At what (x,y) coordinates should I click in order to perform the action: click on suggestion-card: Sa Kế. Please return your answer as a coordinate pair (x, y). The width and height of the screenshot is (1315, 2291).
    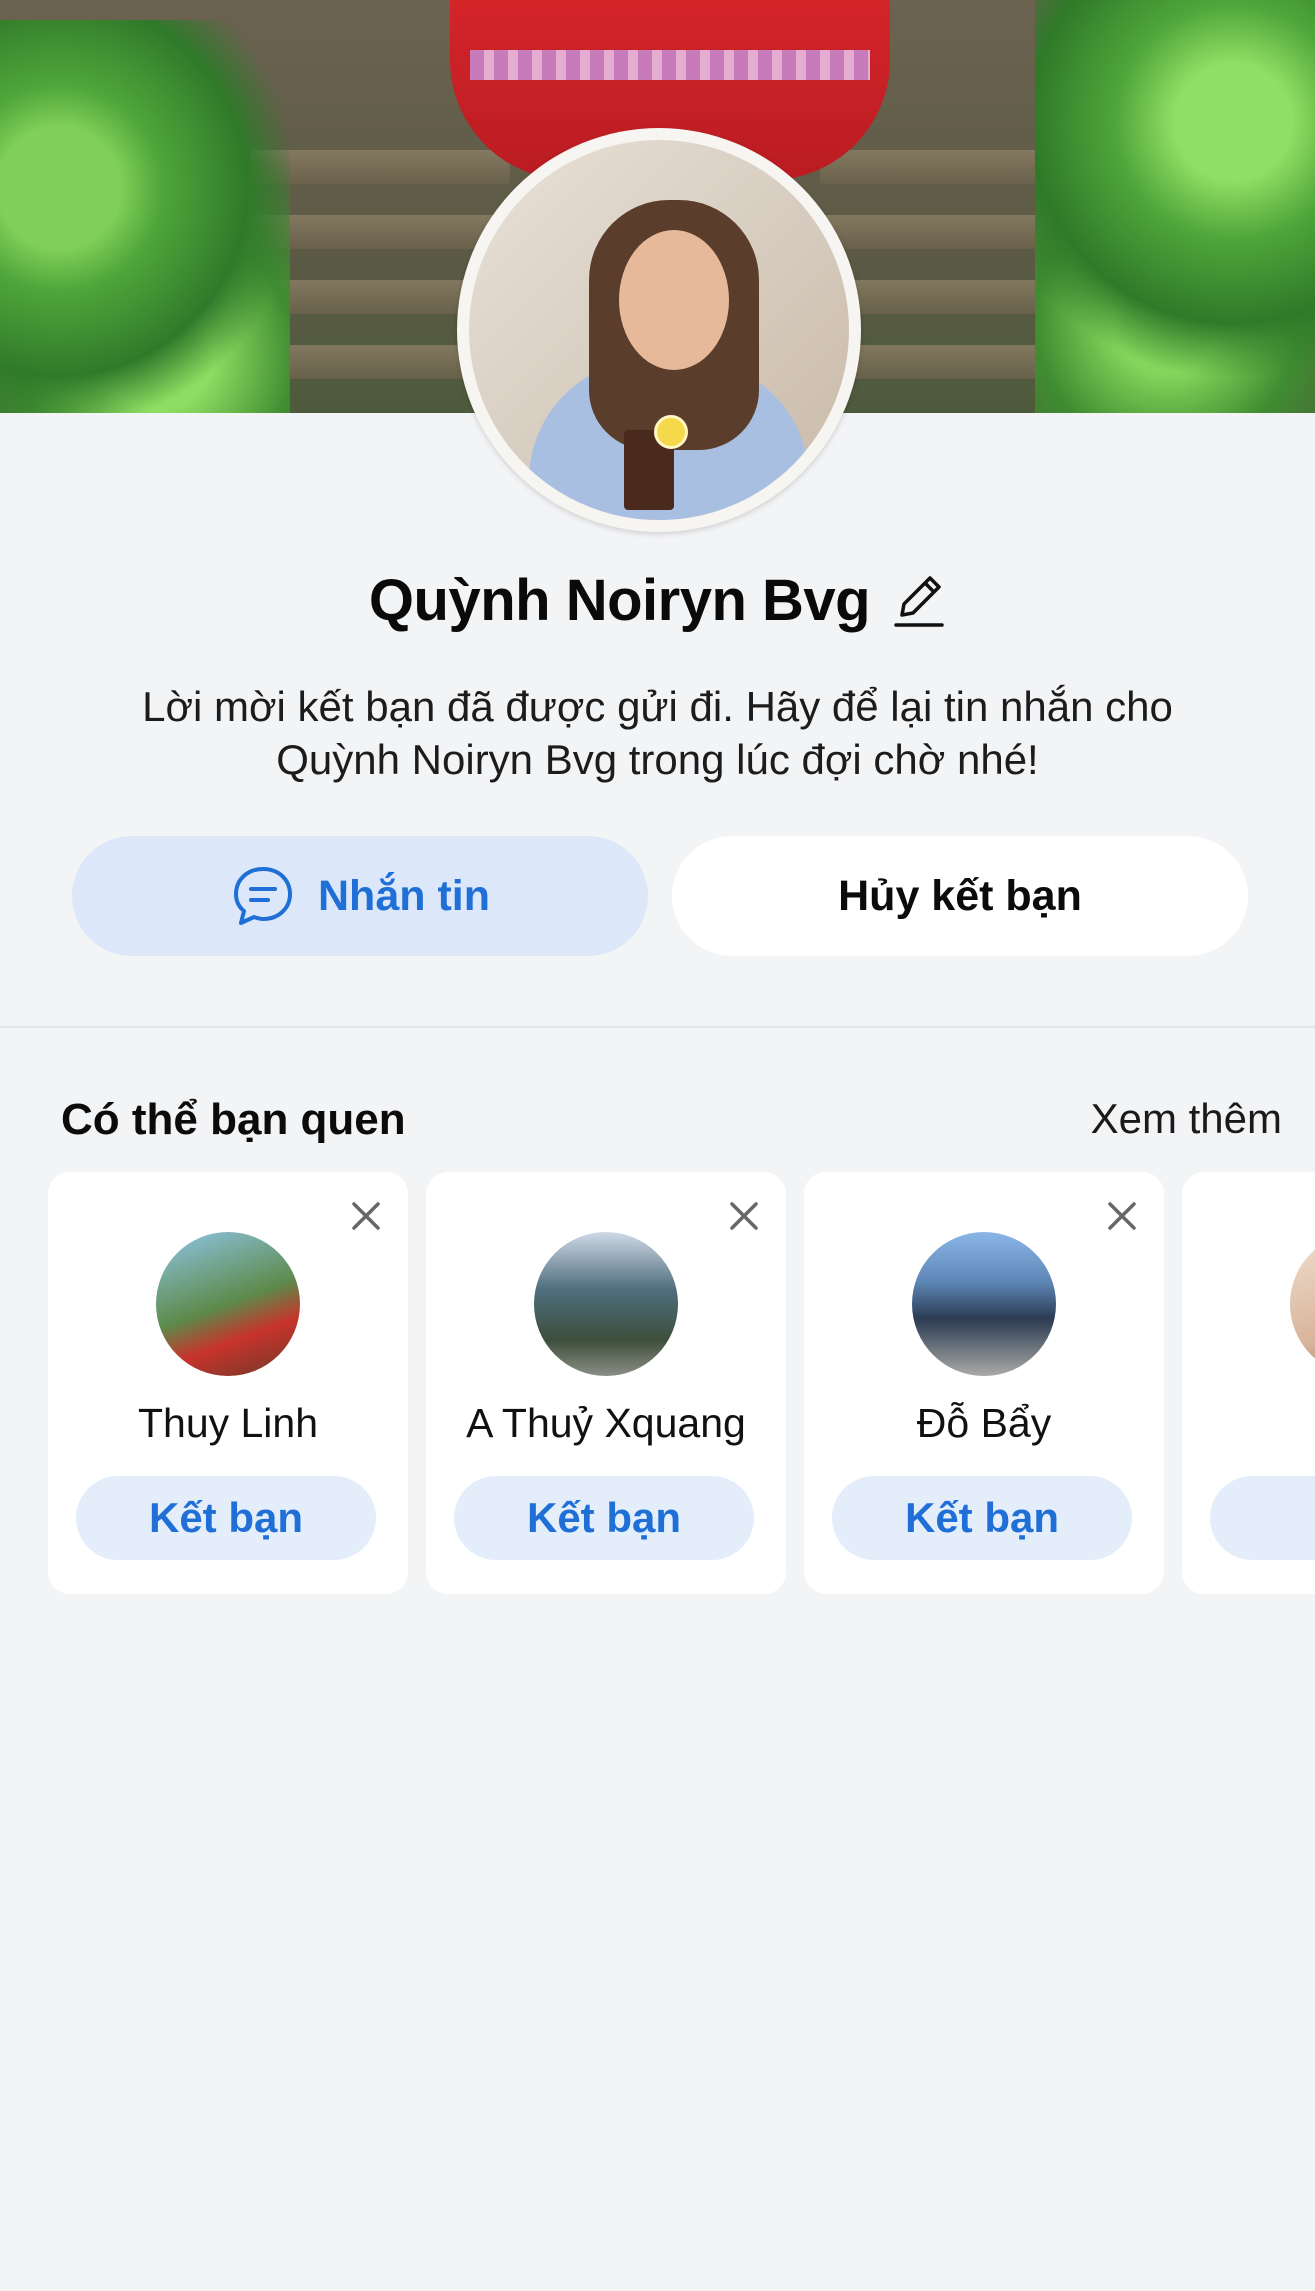
    Looking at the image, I should click on (1248, 1383).